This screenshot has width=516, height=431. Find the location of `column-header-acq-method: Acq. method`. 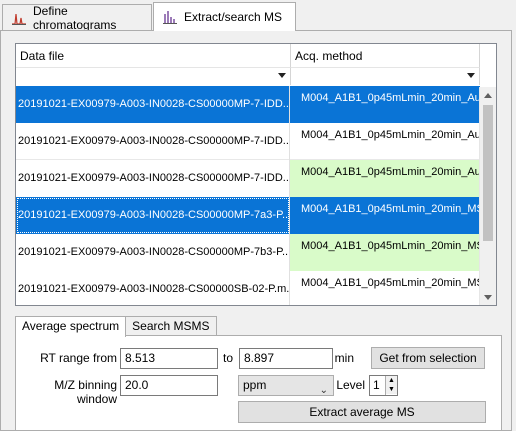

column-header-acq-method: Acq. method is located at coordinates (385, 56).